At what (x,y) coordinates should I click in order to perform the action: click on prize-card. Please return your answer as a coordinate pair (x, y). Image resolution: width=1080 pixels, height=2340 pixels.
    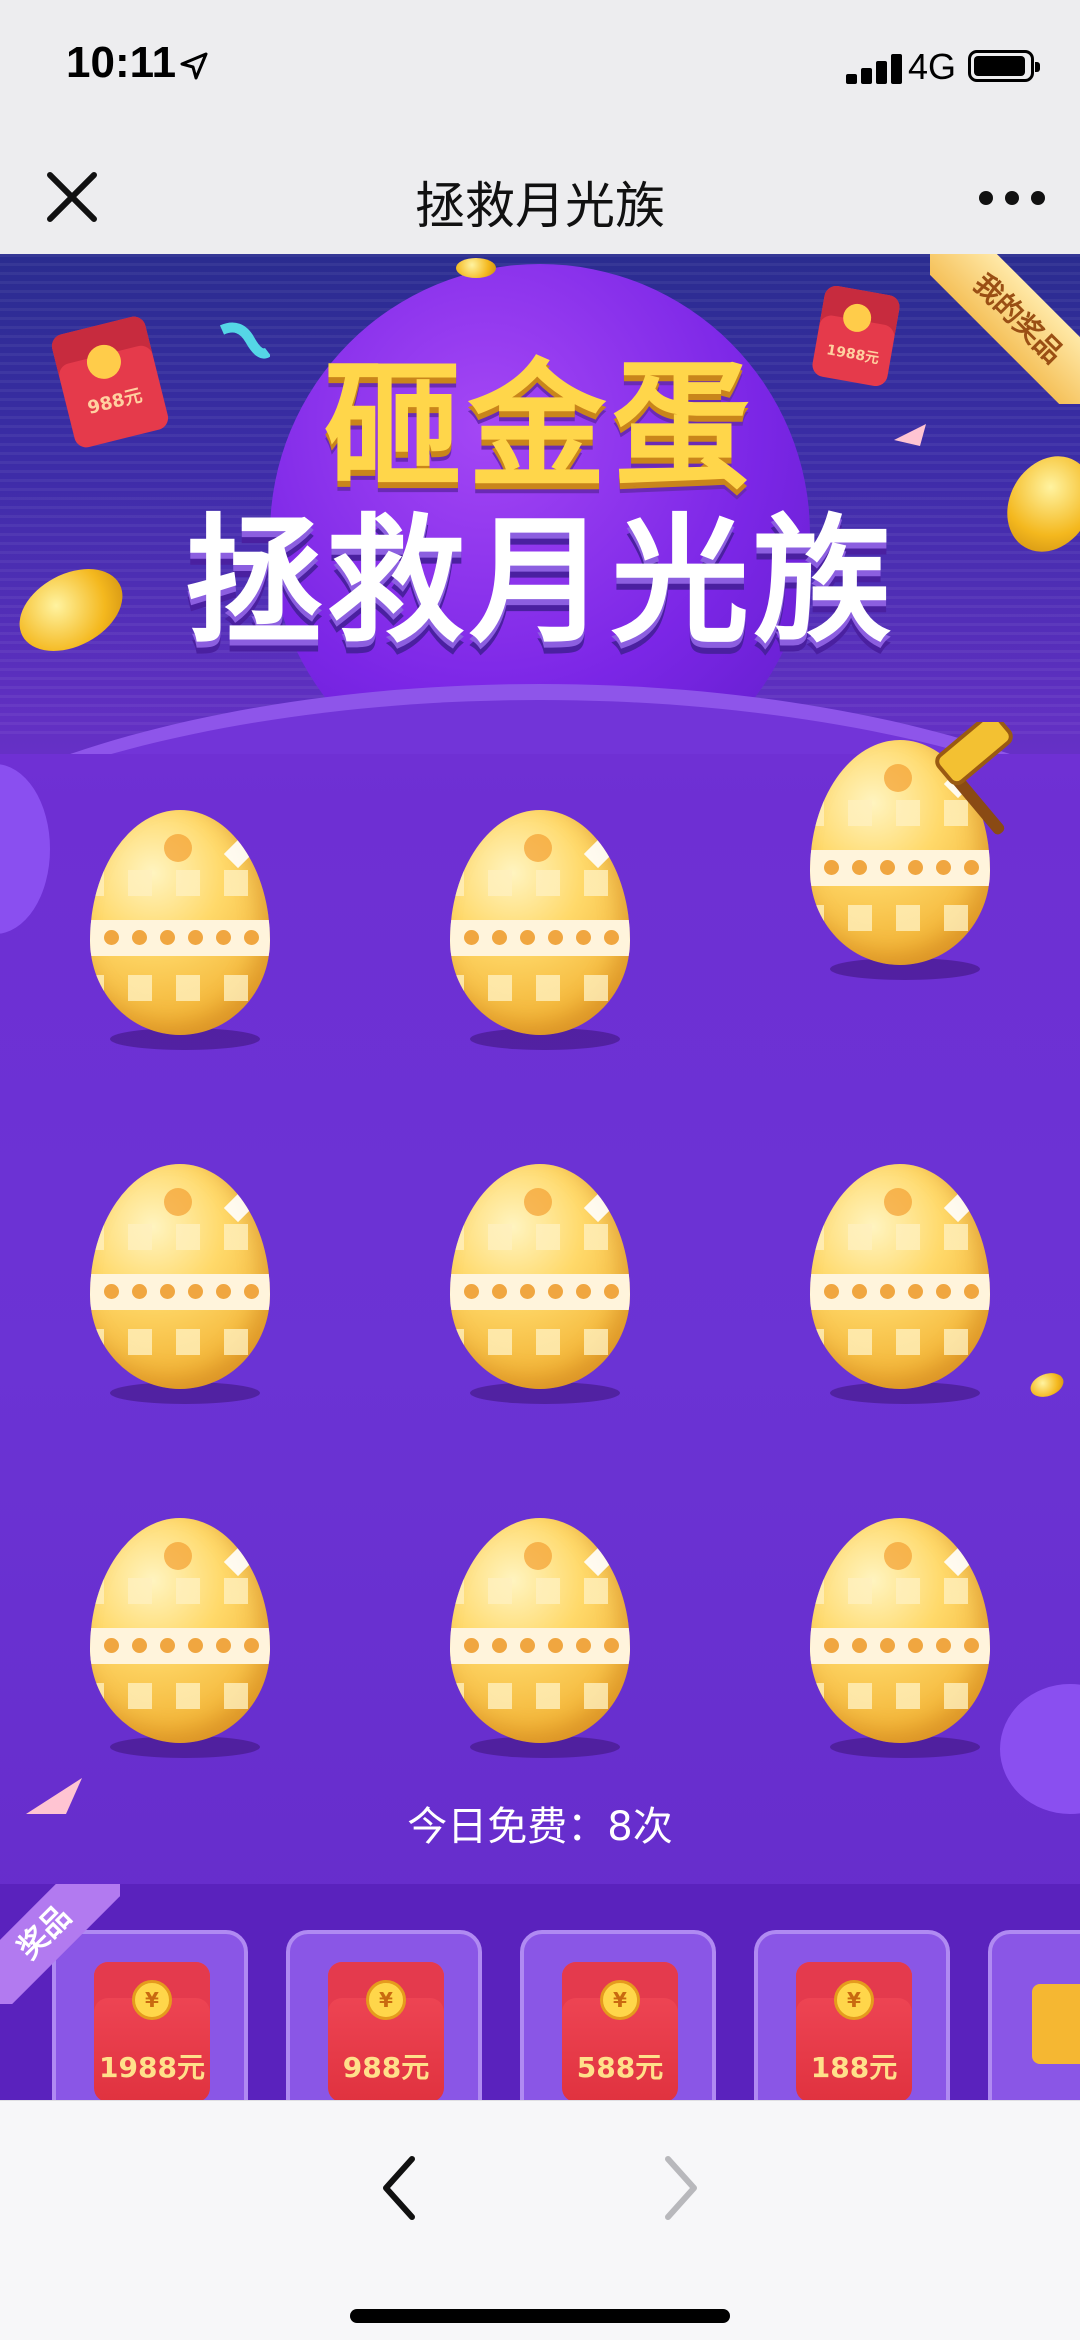
    Looking at the image, I should click on (1034, 2015).